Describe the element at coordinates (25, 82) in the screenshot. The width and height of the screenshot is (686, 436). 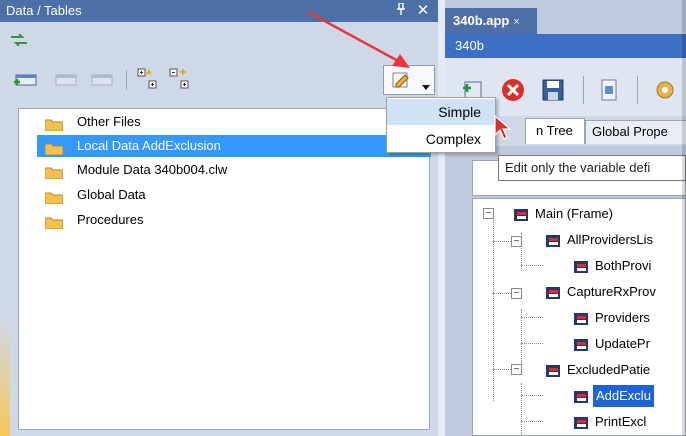
I see `add-data-icon` at that location.